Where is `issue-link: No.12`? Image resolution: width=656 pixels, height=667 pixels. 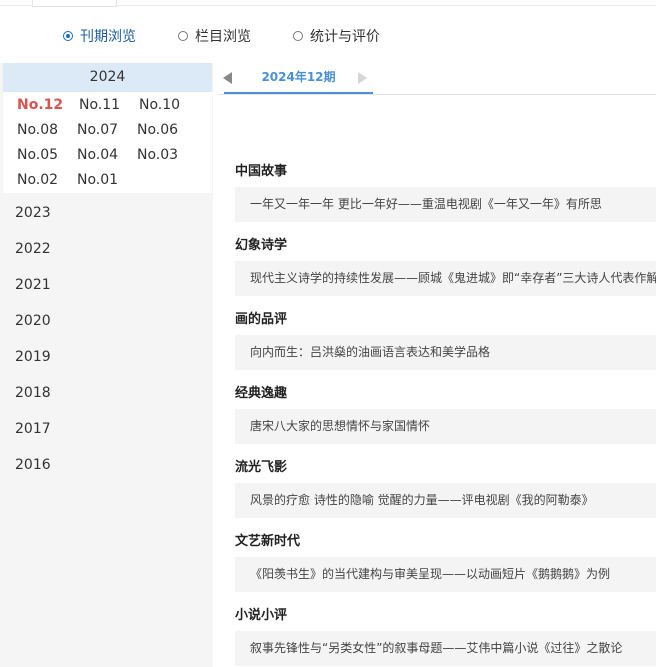 issue-link: No.12 is located at coordinates (40, 105).